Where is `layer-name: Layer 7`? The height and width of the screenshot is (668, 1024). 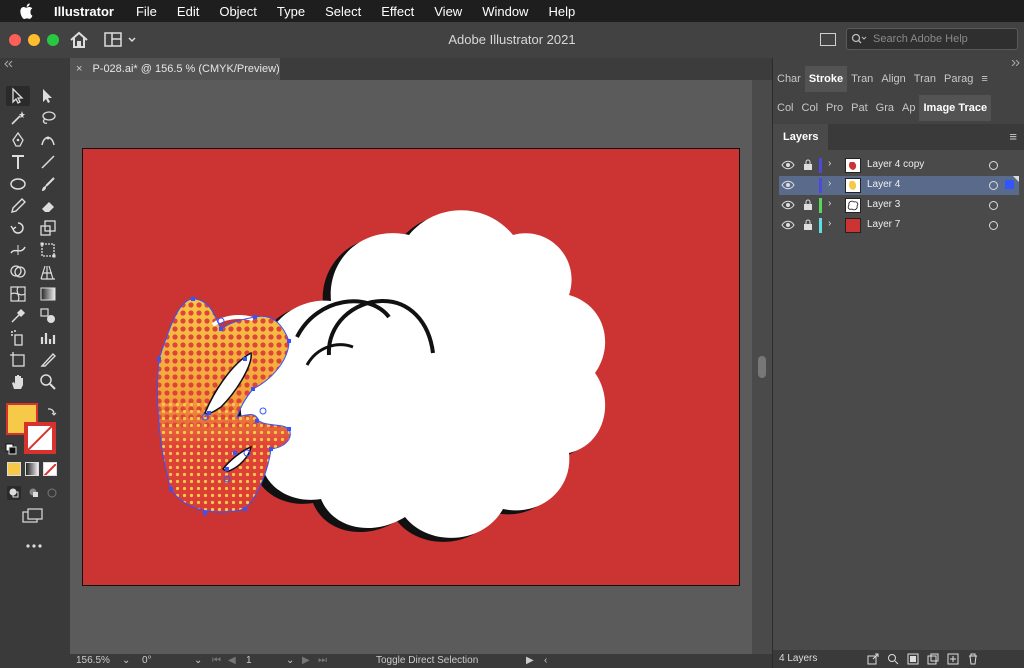
layer-name: Layer 7 is located at coordinates (883, 224).